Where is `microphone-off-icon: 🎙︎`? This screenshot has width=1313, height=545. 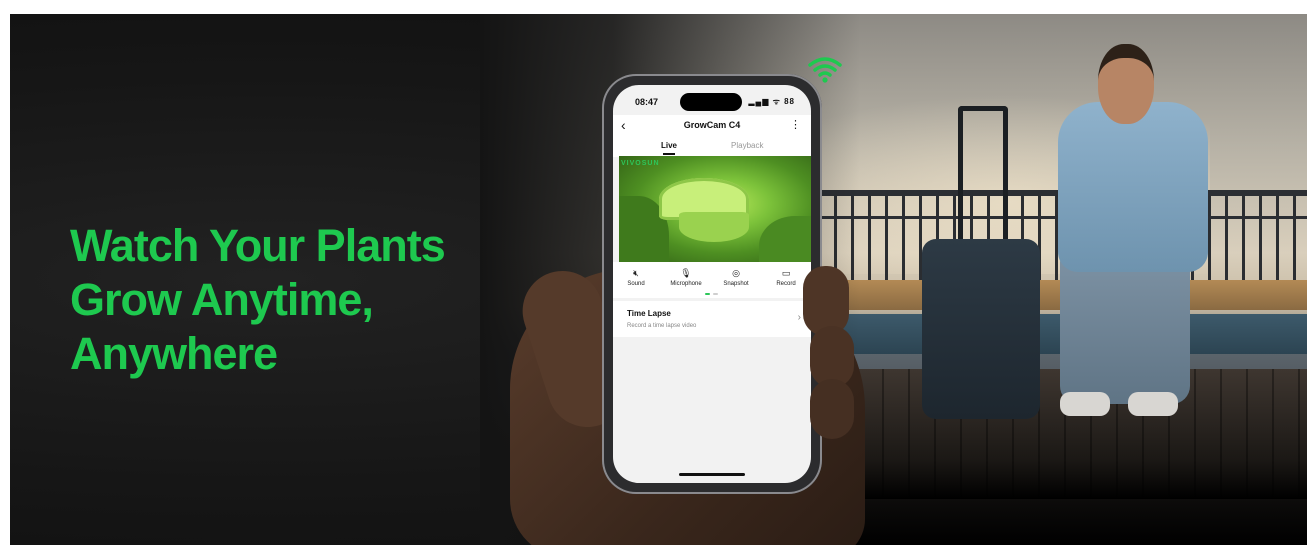 microphone-off-icon: 🎙︎ is located at coordinates (686, 273).